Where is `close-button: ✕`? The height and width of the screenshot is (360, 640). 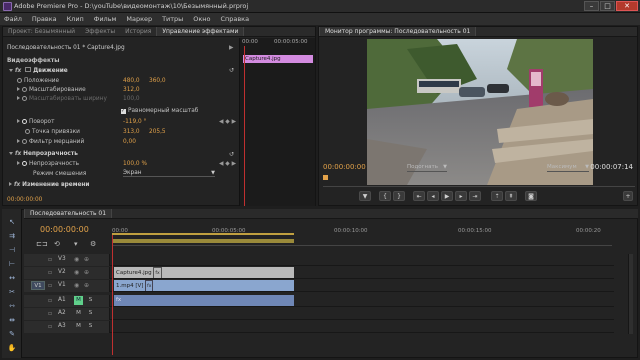
close-button: ✕ is located at coordinates (627, 6).